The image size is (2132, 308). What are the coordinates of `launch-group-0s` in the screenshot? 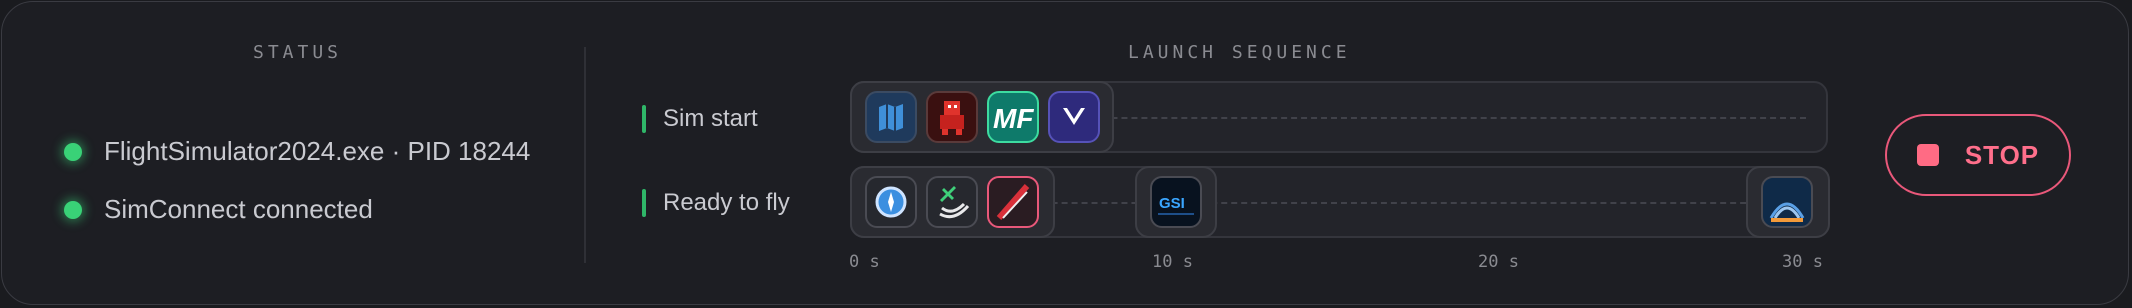 It's located at (952, 202).